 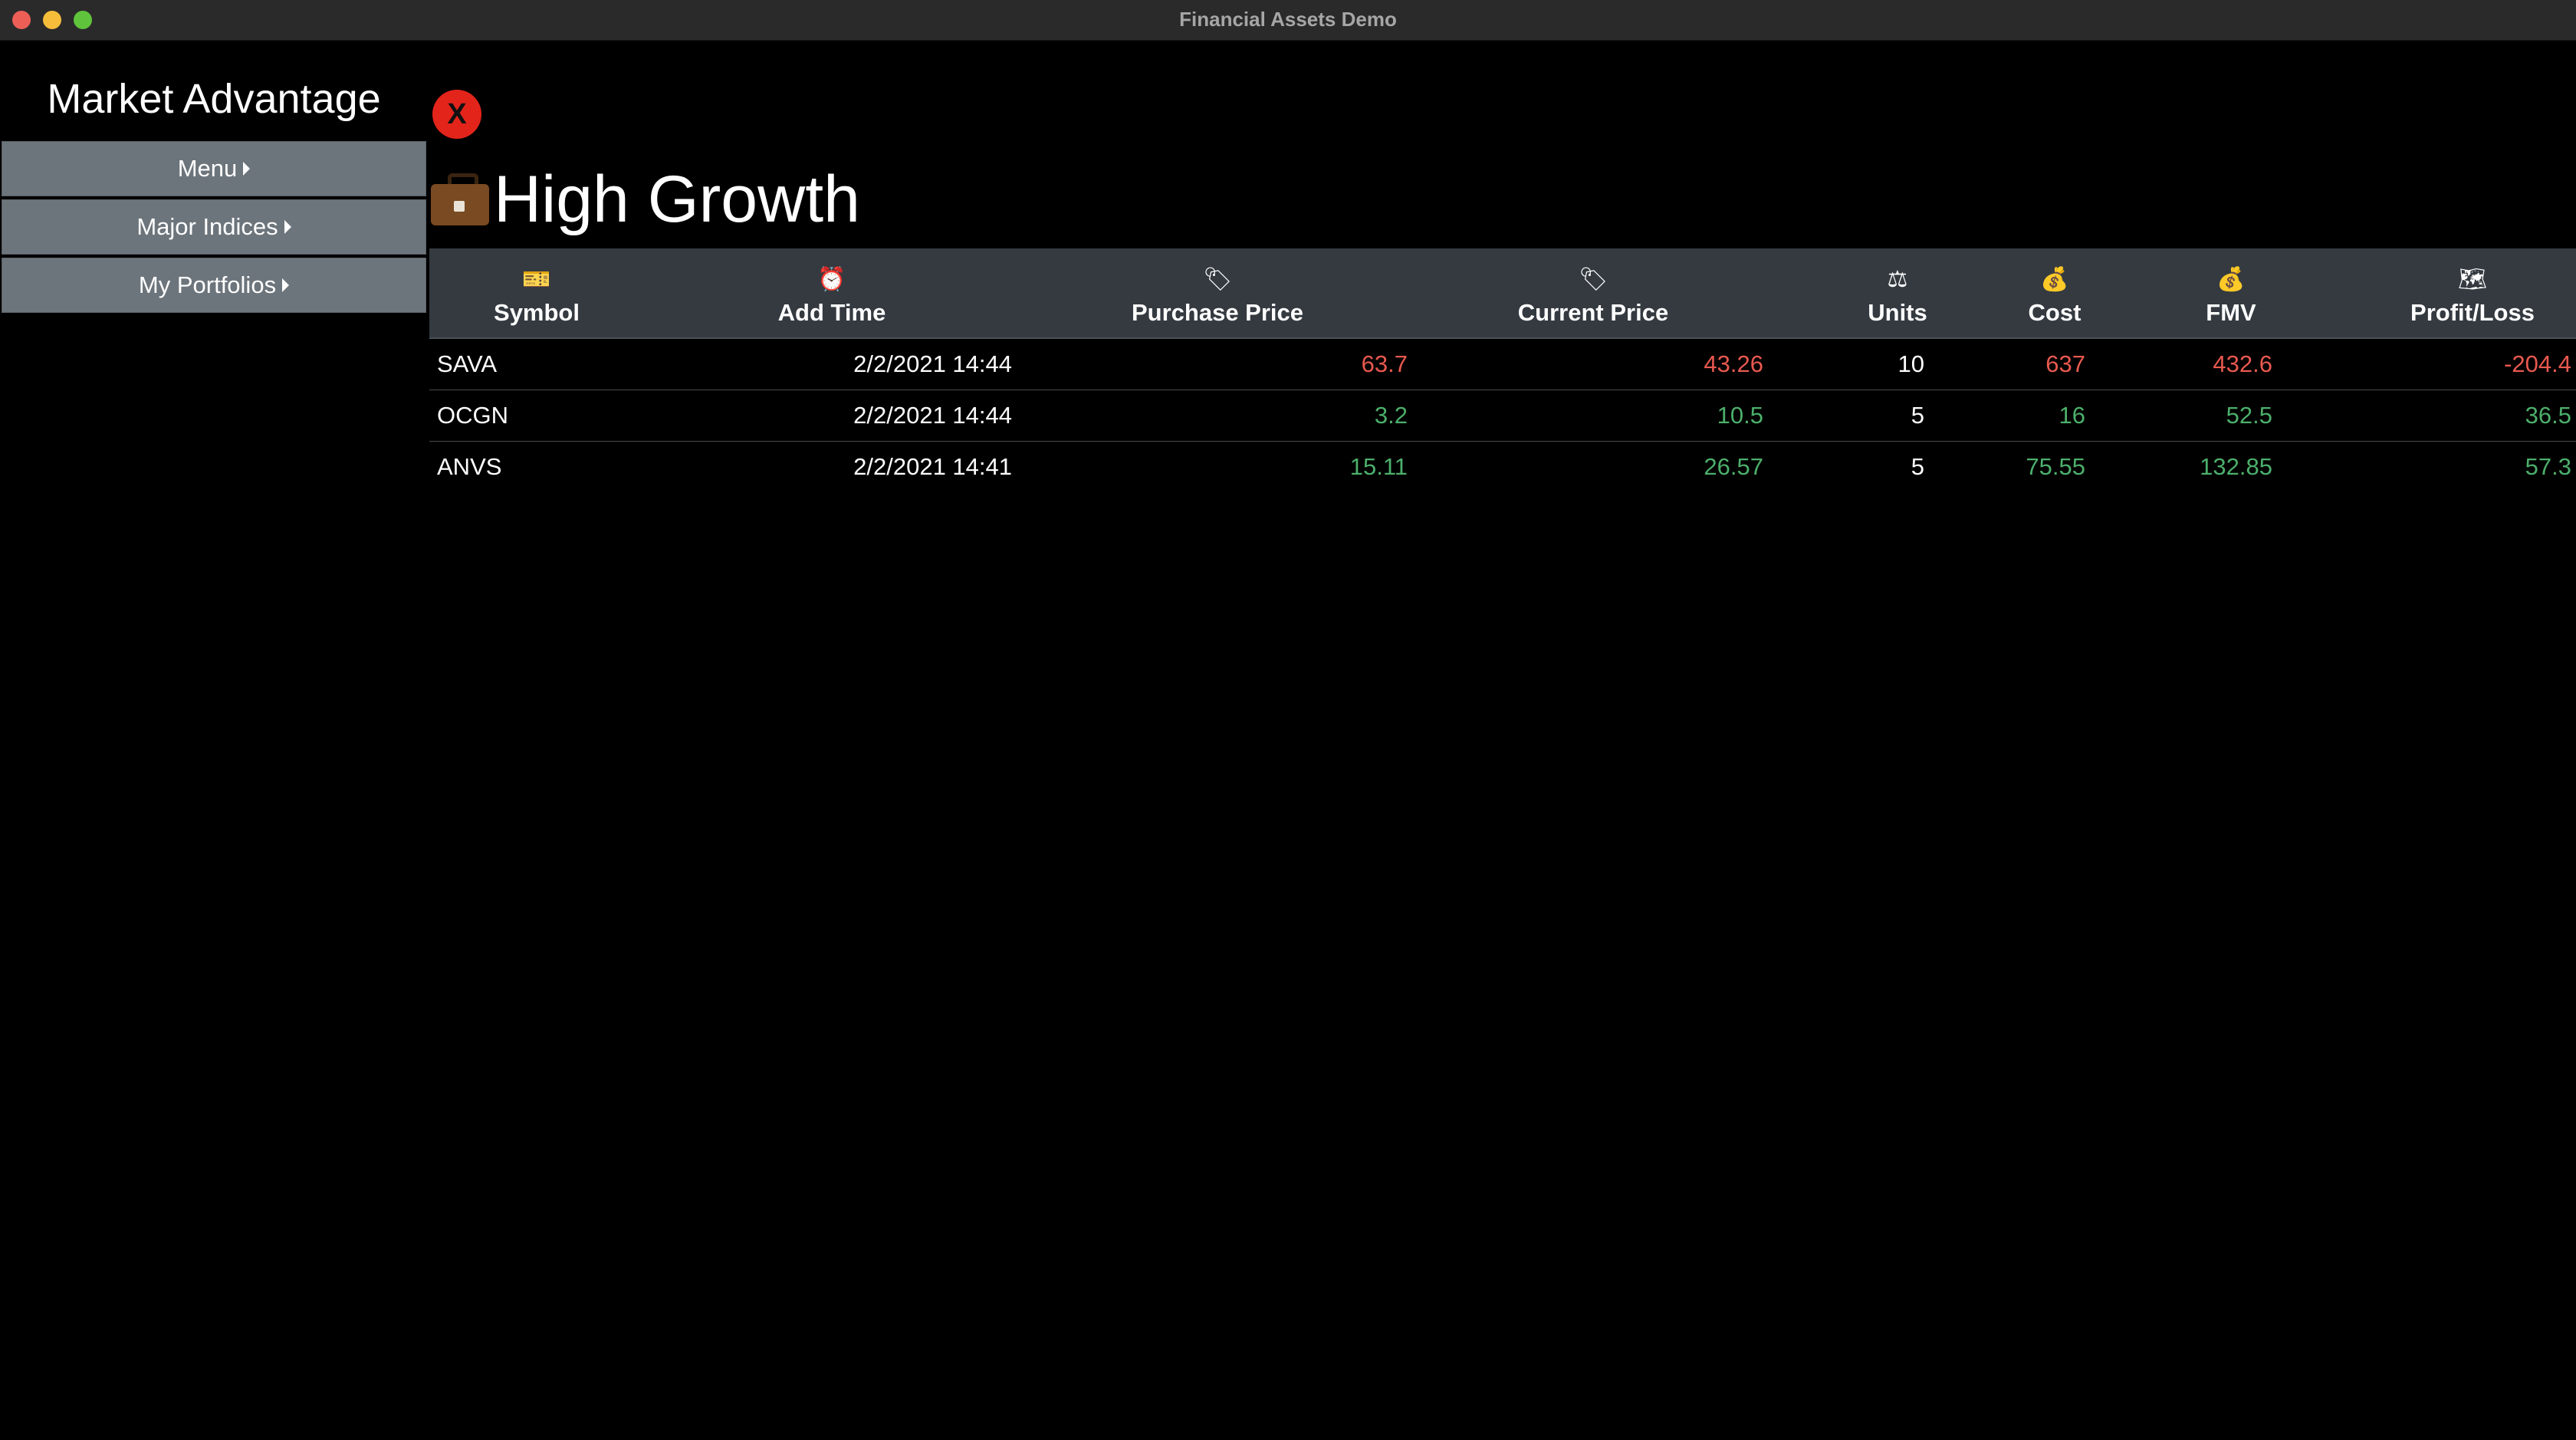 What do you see at coordinates (2242, 363) in the screenshot?
I see `cell-fmv: 432.6` at bounding box center [2242, 363].